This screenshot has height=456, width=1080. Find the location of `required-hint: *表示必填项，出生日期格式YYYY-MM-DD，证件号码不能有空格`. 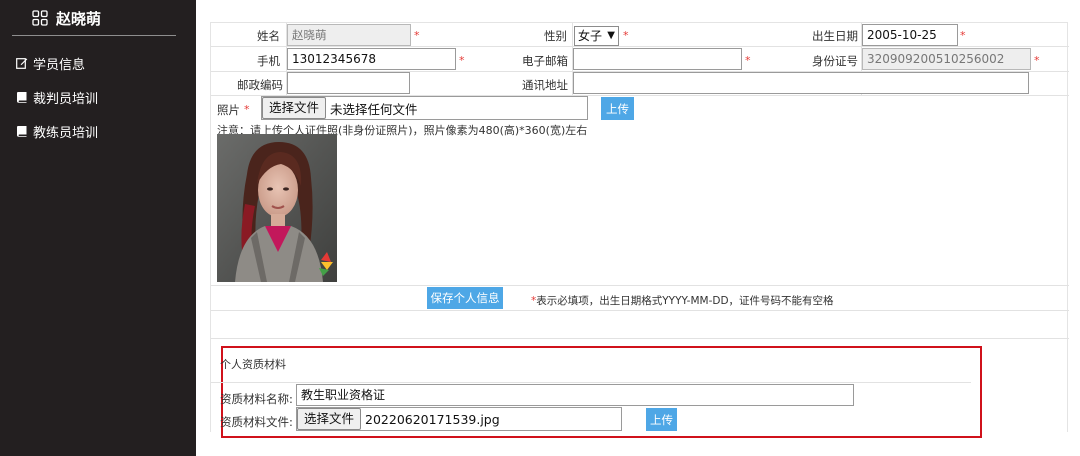

required-hint: *表示必填项，出生日期格式YYYY-MM-DD，证件号码不能有空格 is located at coordinates (682, 300).